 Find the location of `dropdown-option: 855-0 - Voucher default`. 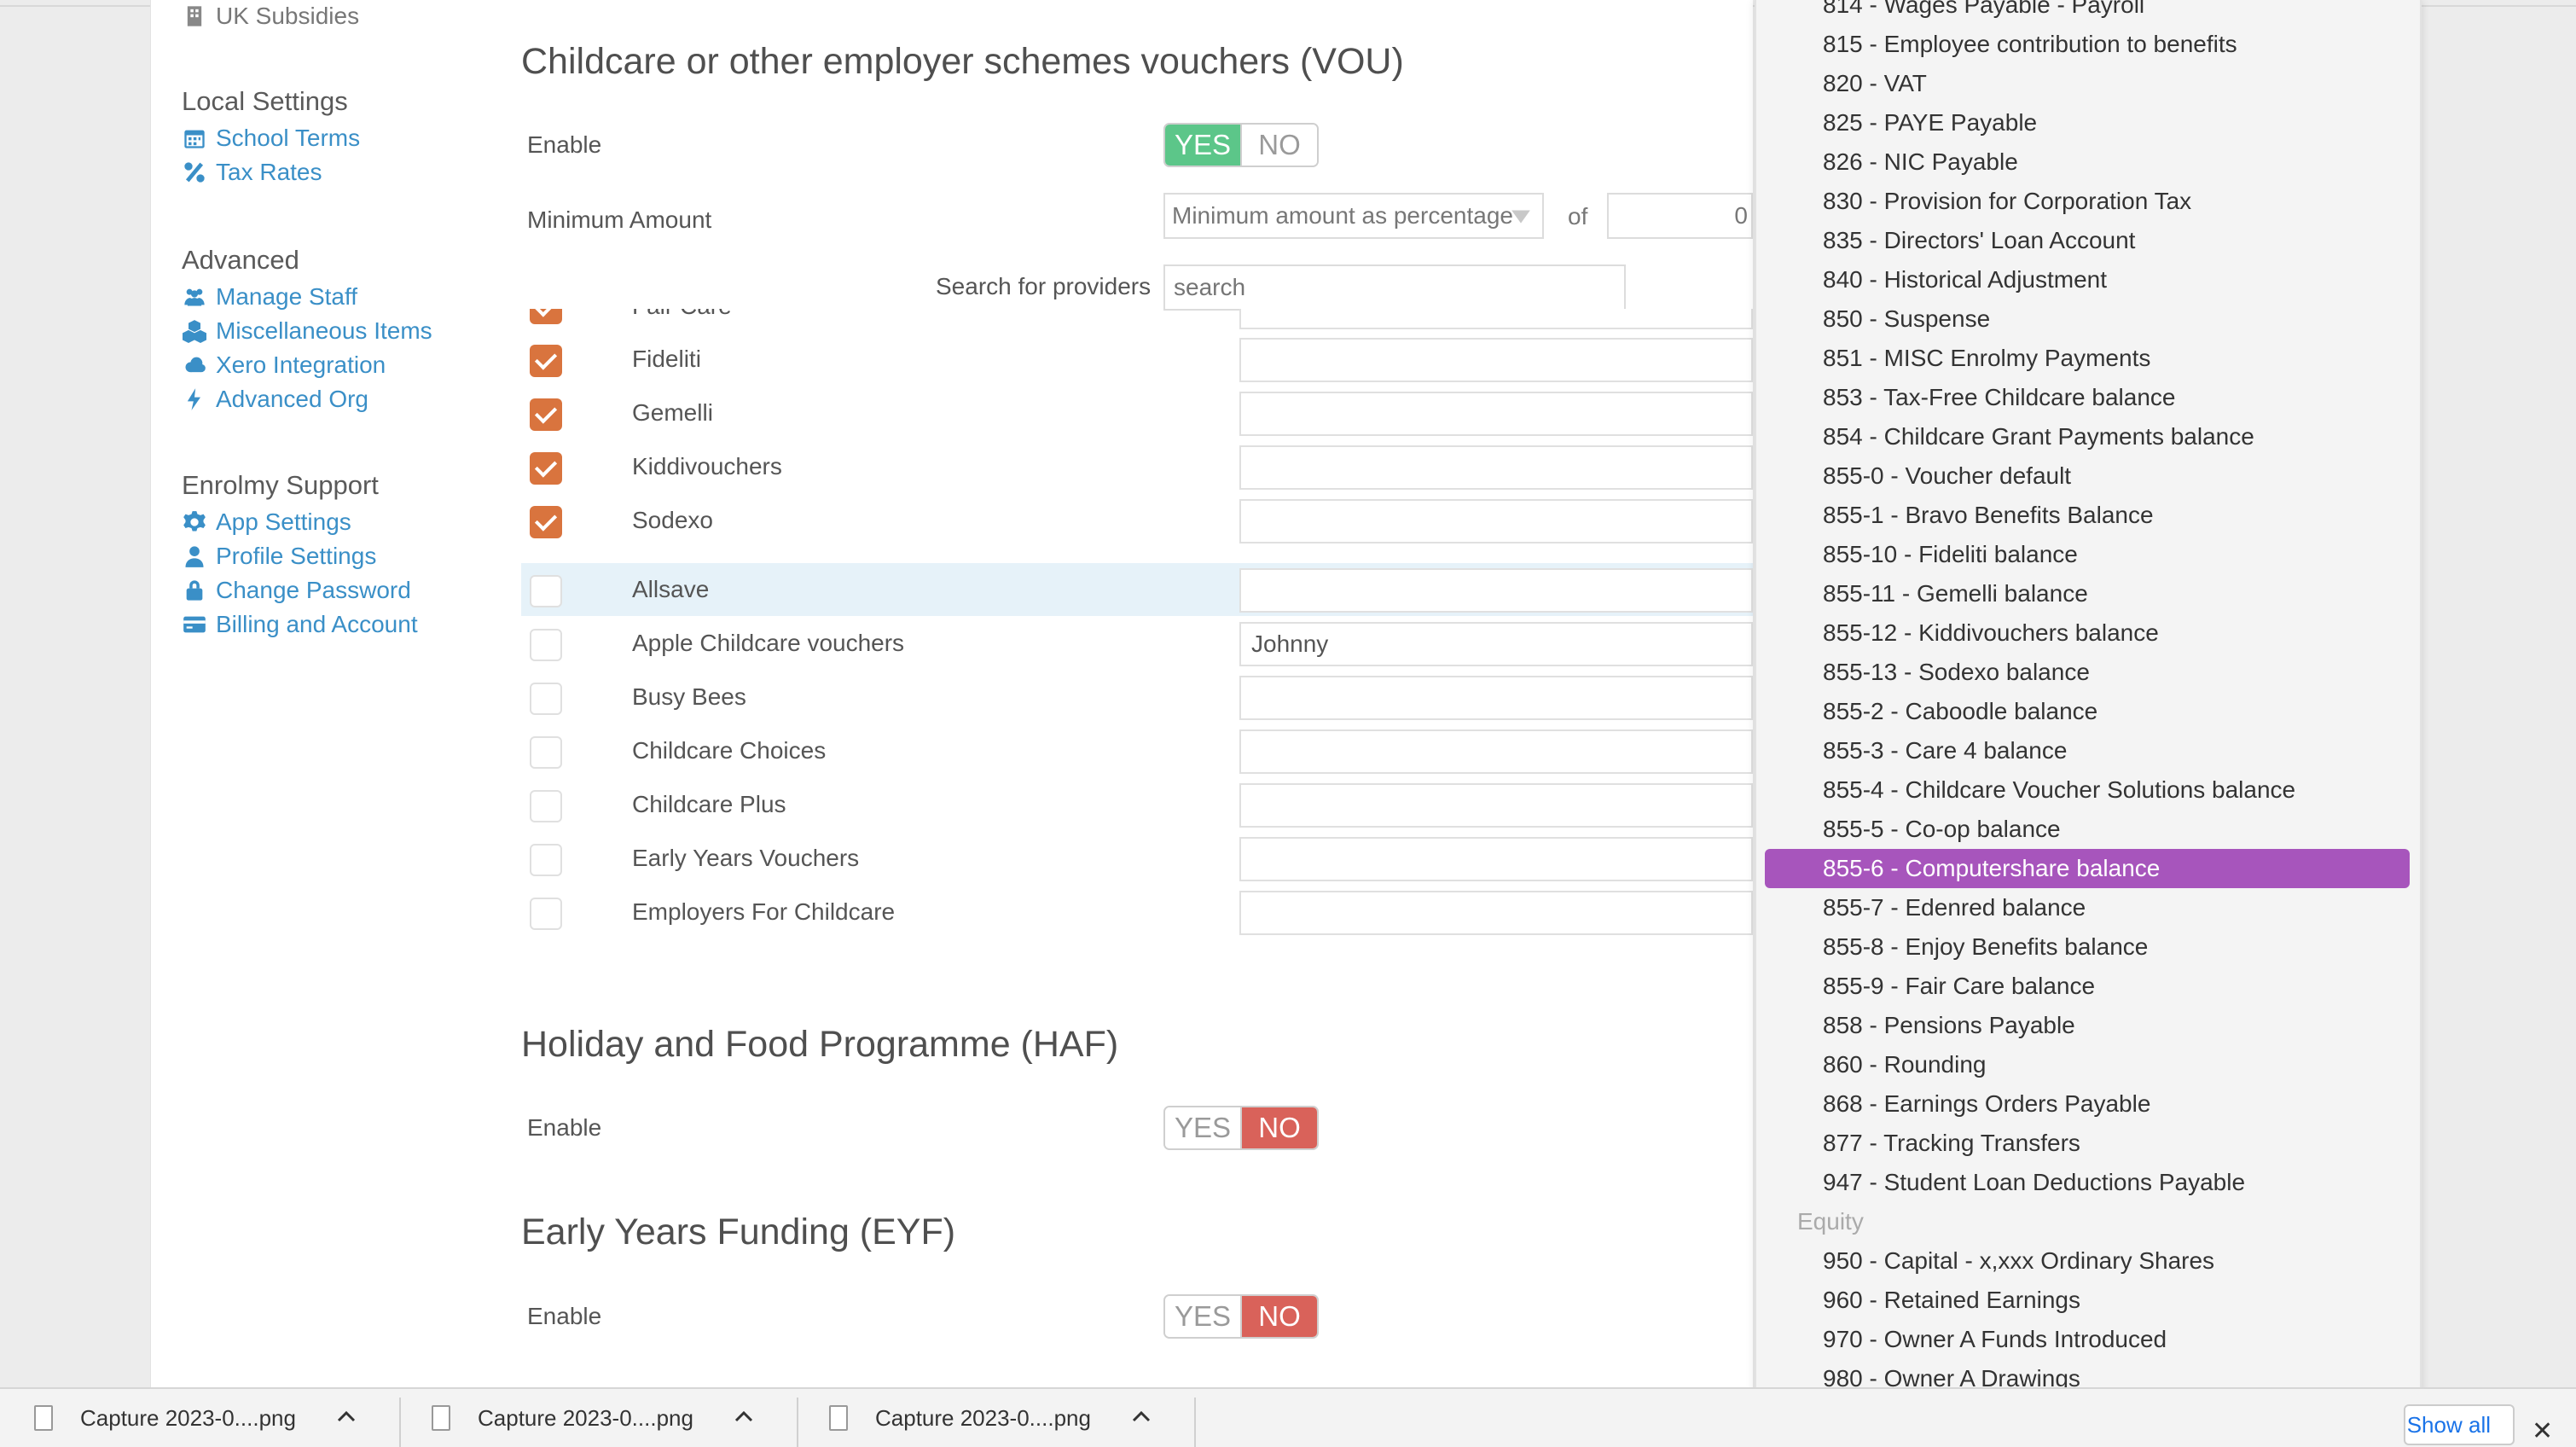

dropdown-option: 855-0 - Voucher default is located at coordinates (1947, 476).